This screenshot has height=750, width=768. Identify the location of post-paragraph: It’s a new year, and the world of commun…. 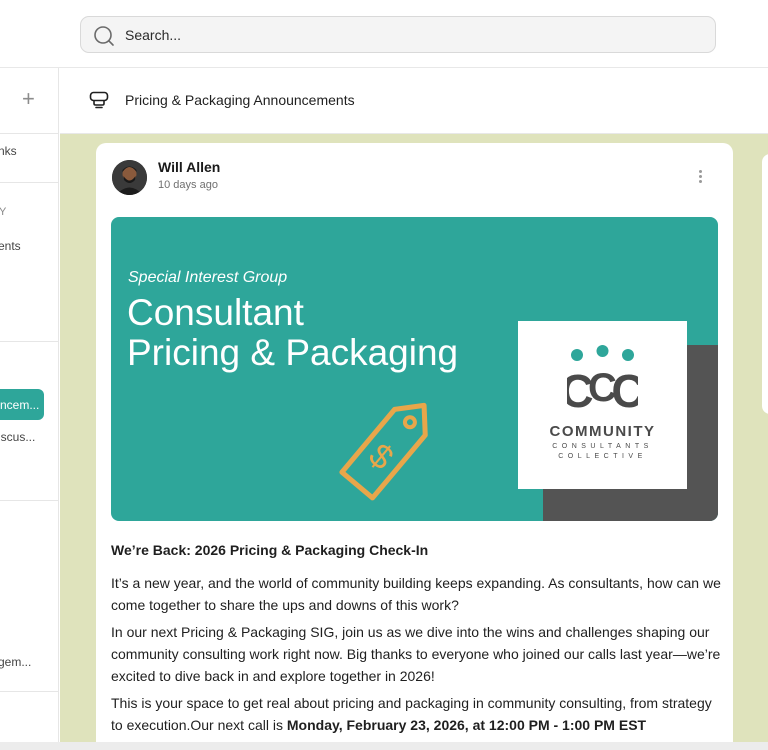
(416, 594).